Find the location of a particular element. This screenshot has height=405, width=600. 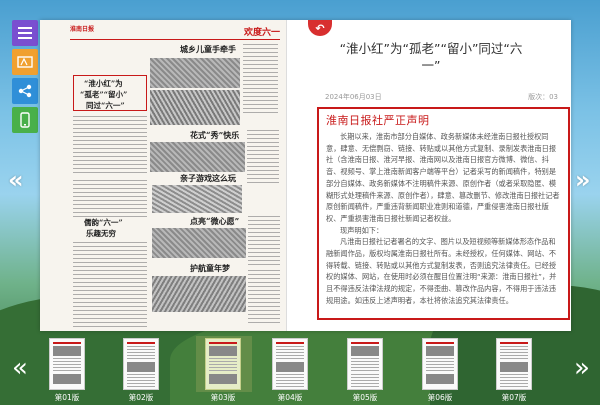

edition-thumbnail-label: 第04版 is located at coordinates (290, 397).